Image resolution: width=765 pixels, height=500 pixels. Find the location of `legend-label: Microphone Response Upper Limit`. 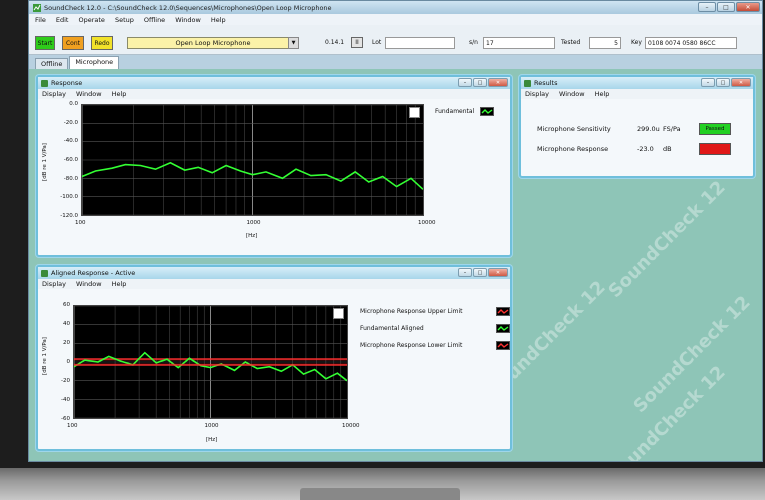

legend-label: Microphone Response Upper Limit is located at coordinates (411, 311).